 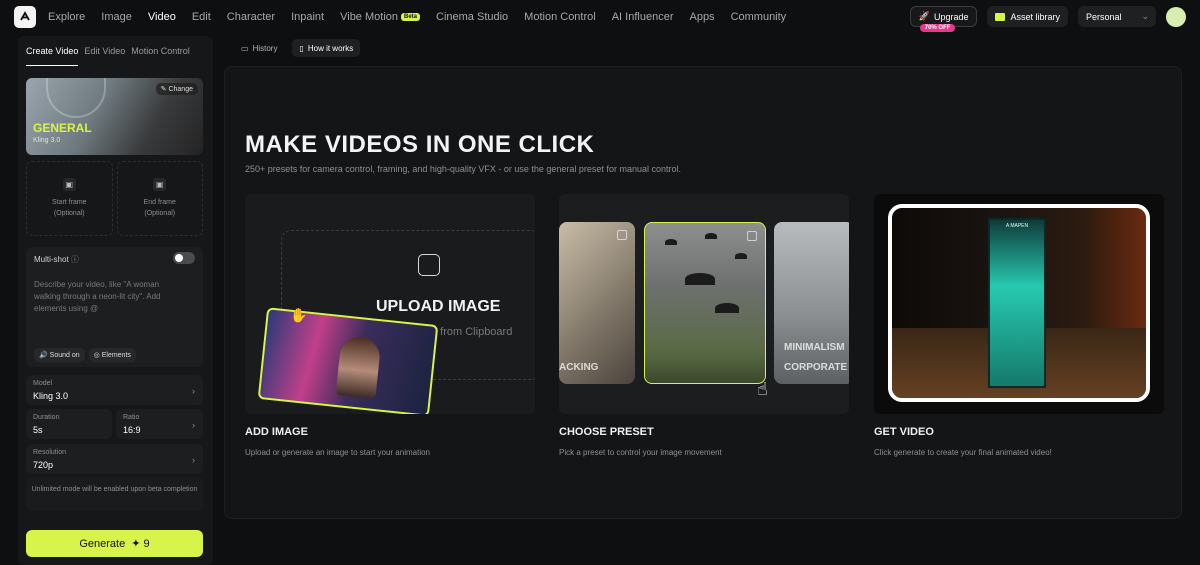 I want to click on ratio-label: Ratio, so click(x=131, y=417).